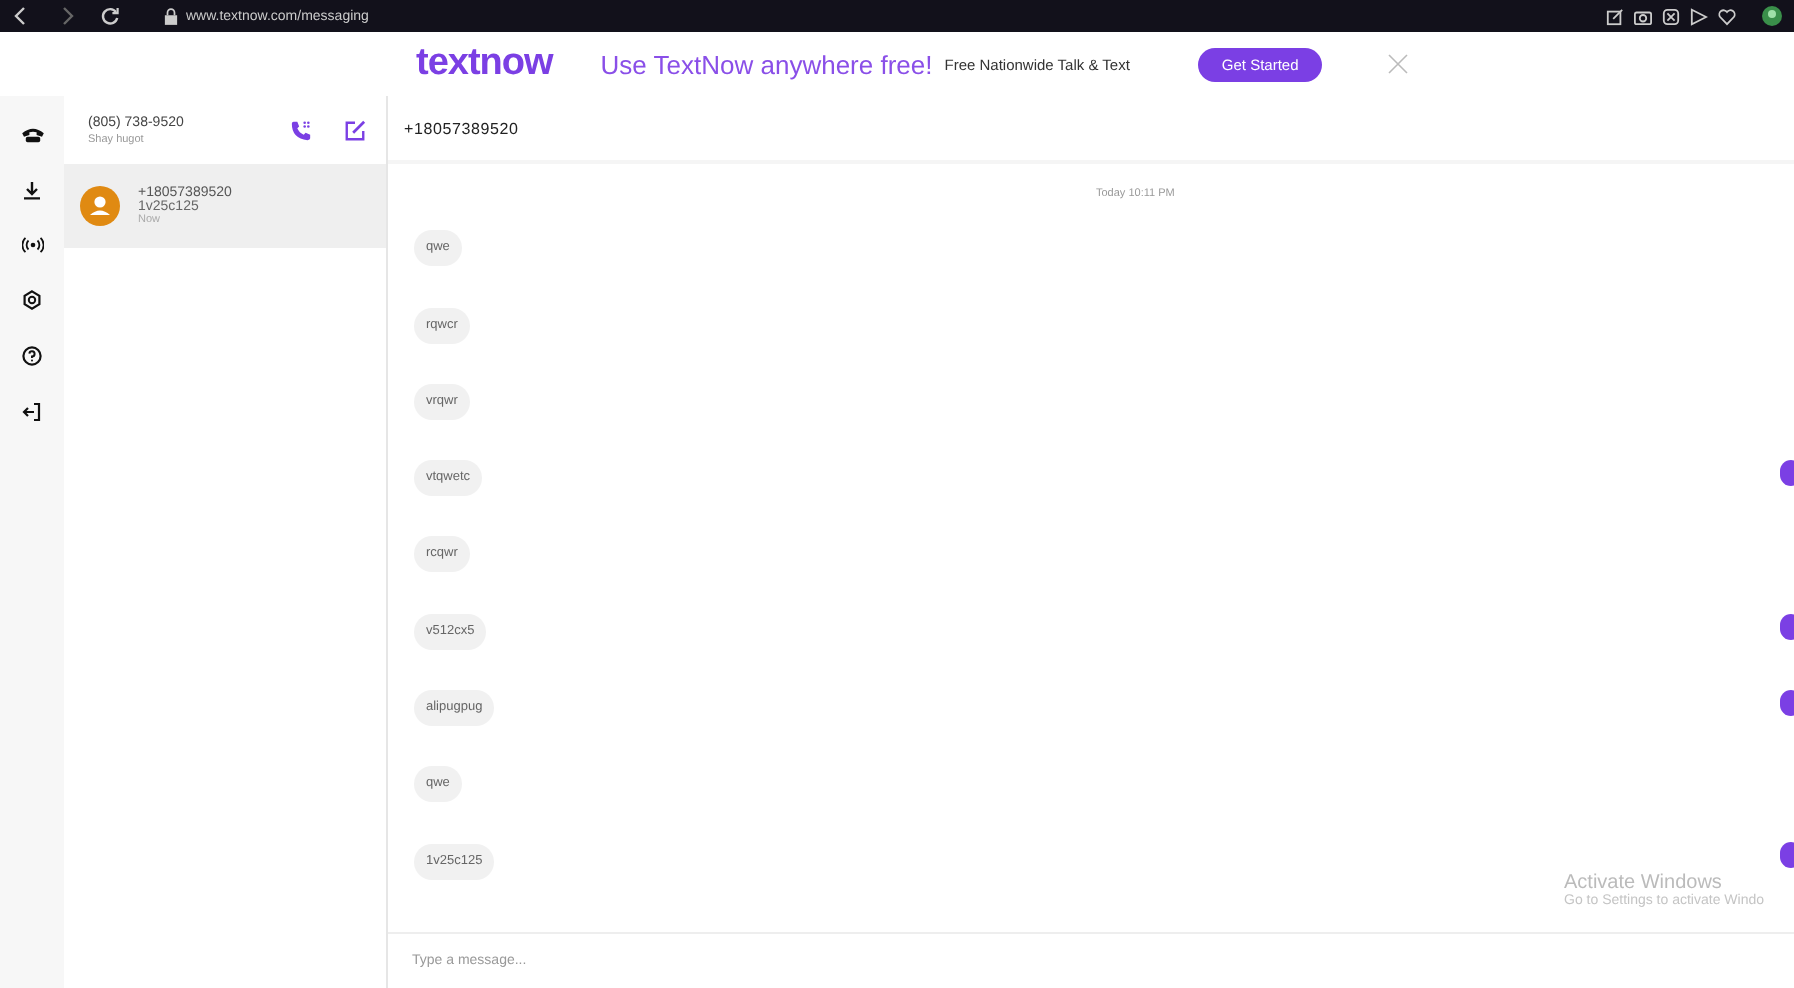  What do you see at coordinates (32, 190) in the screenshot?
I see `download-icon` at bounding box center [32, 190].